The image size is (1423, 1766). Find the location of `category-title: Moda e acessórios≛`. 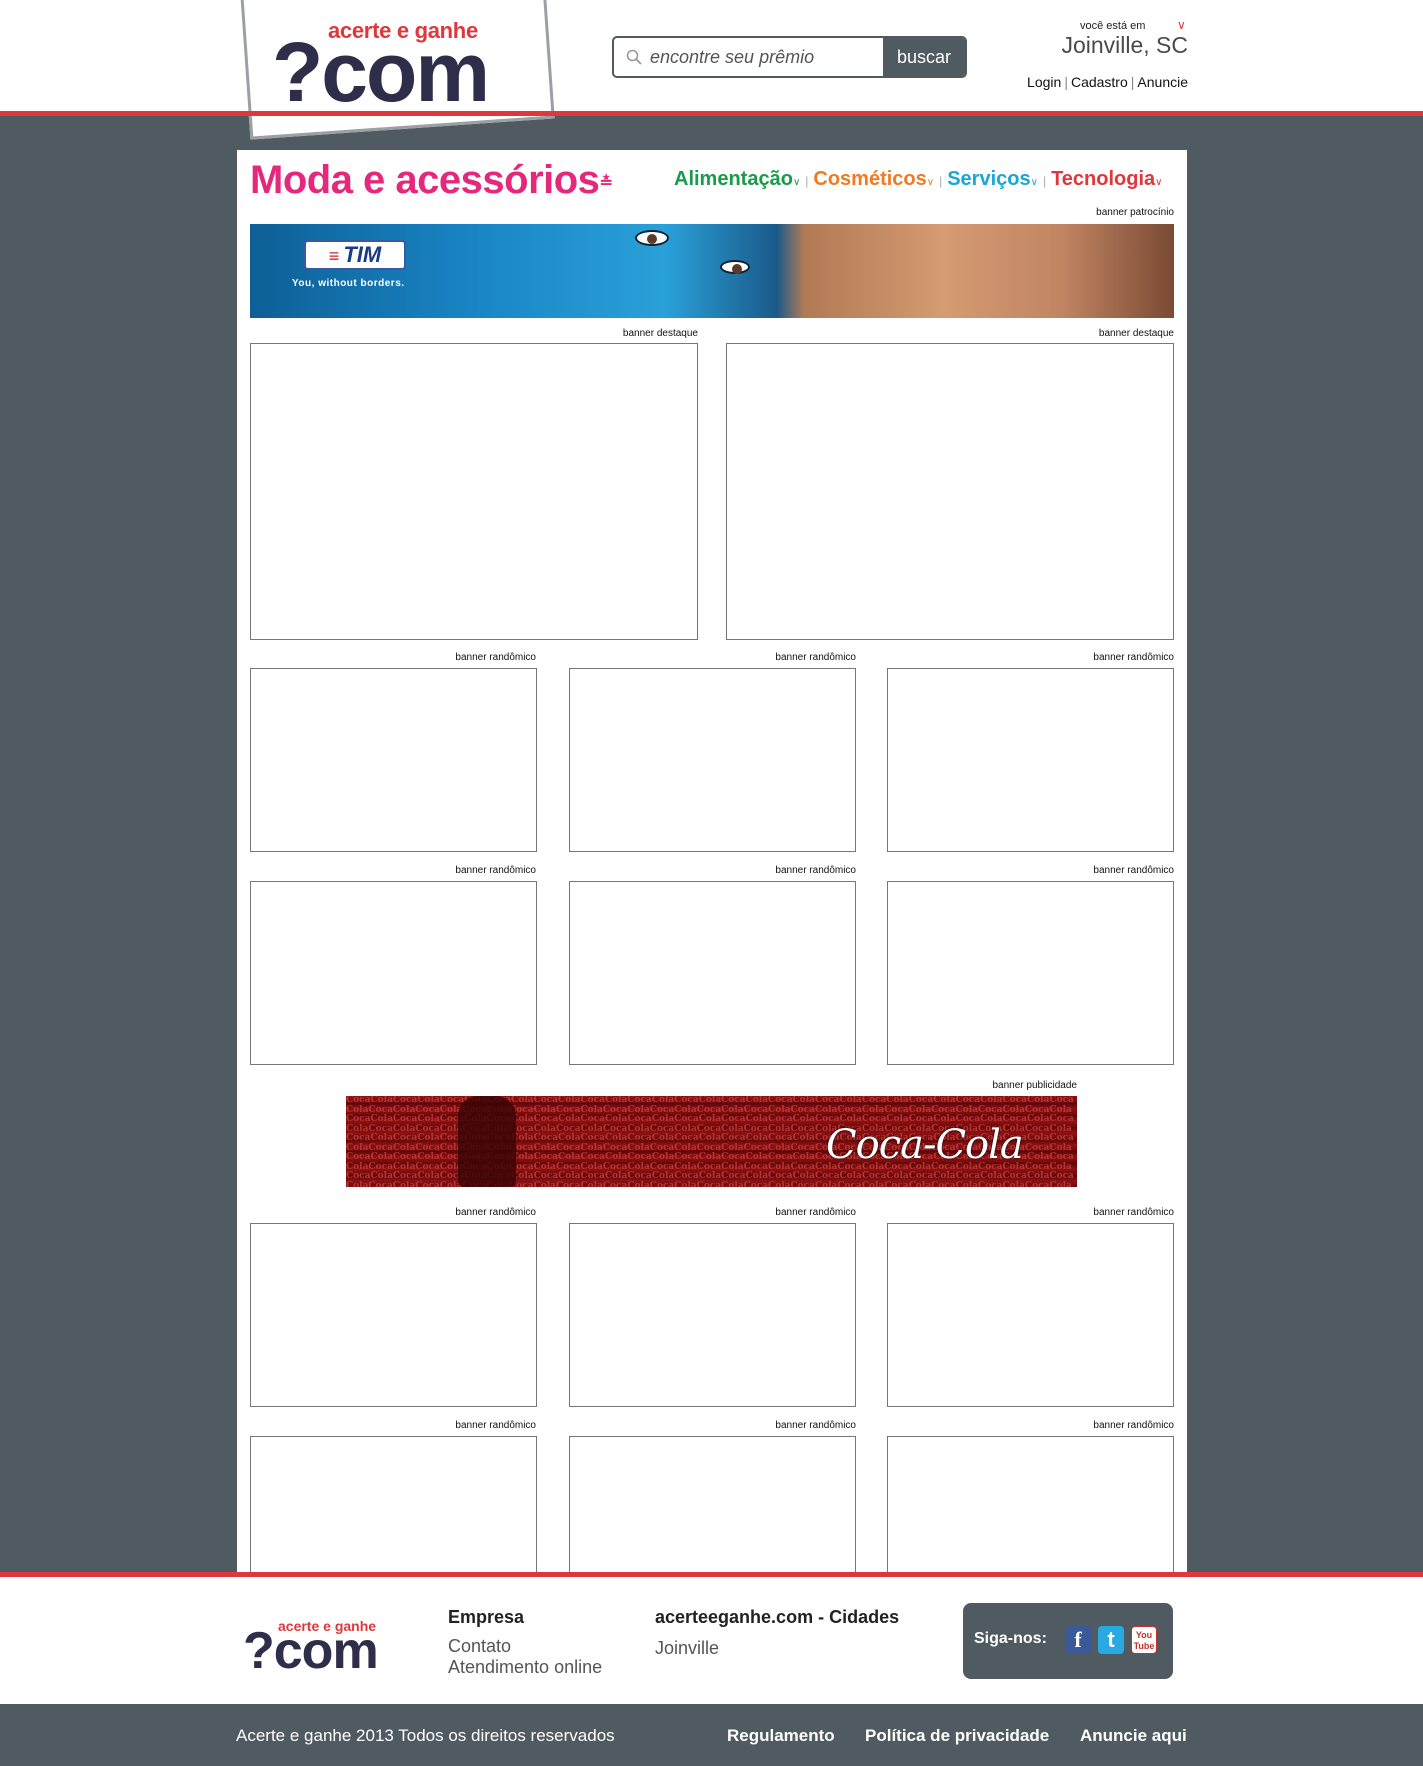

category-title: Moda e acessórios≛ is located at coordinates (431, 180).